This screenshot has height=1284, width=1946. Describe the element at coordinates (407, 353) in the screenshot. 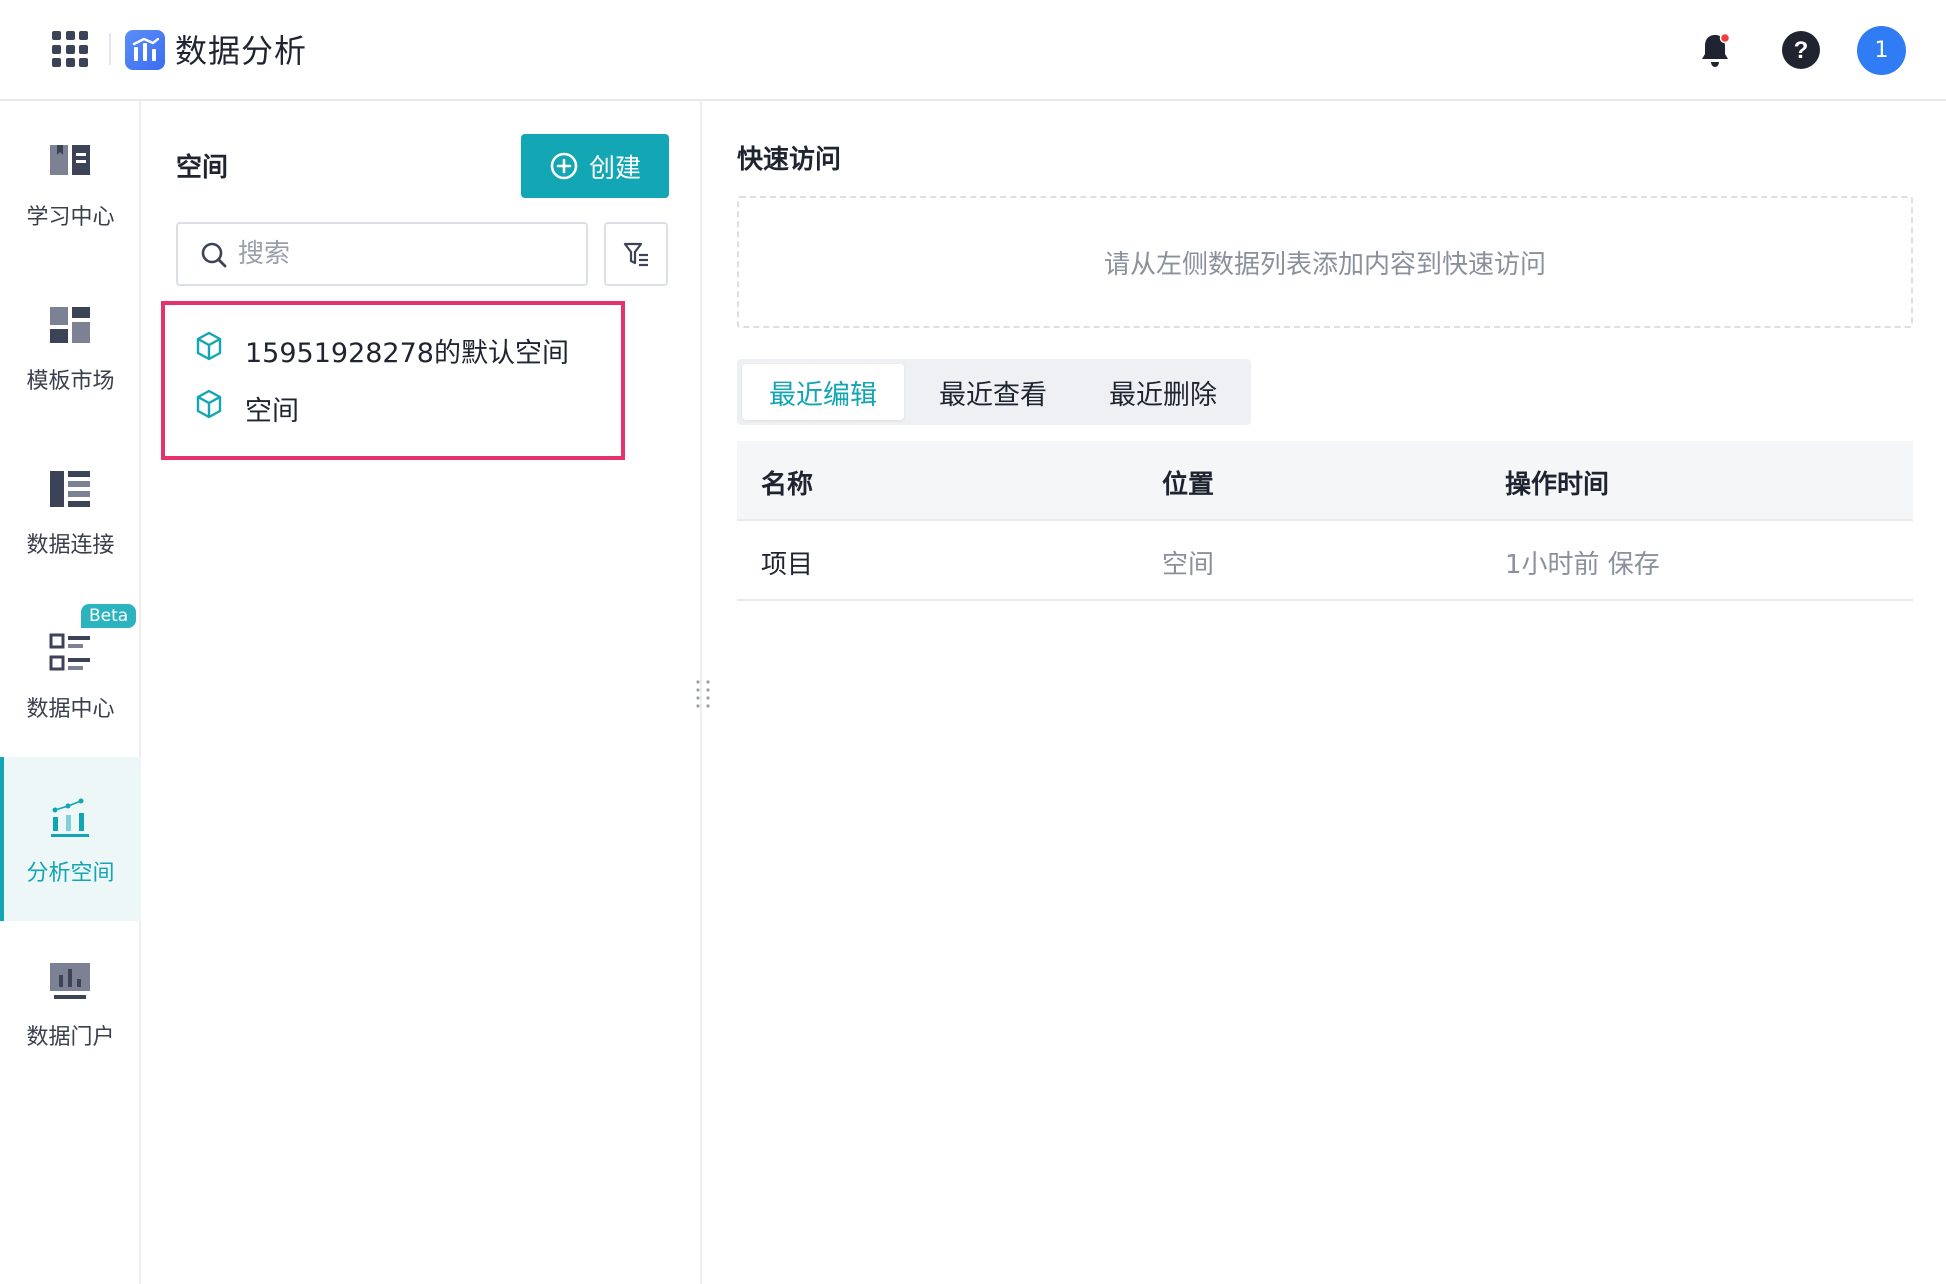

I see `space-item-label: 15951928278的默认空间` at that location.